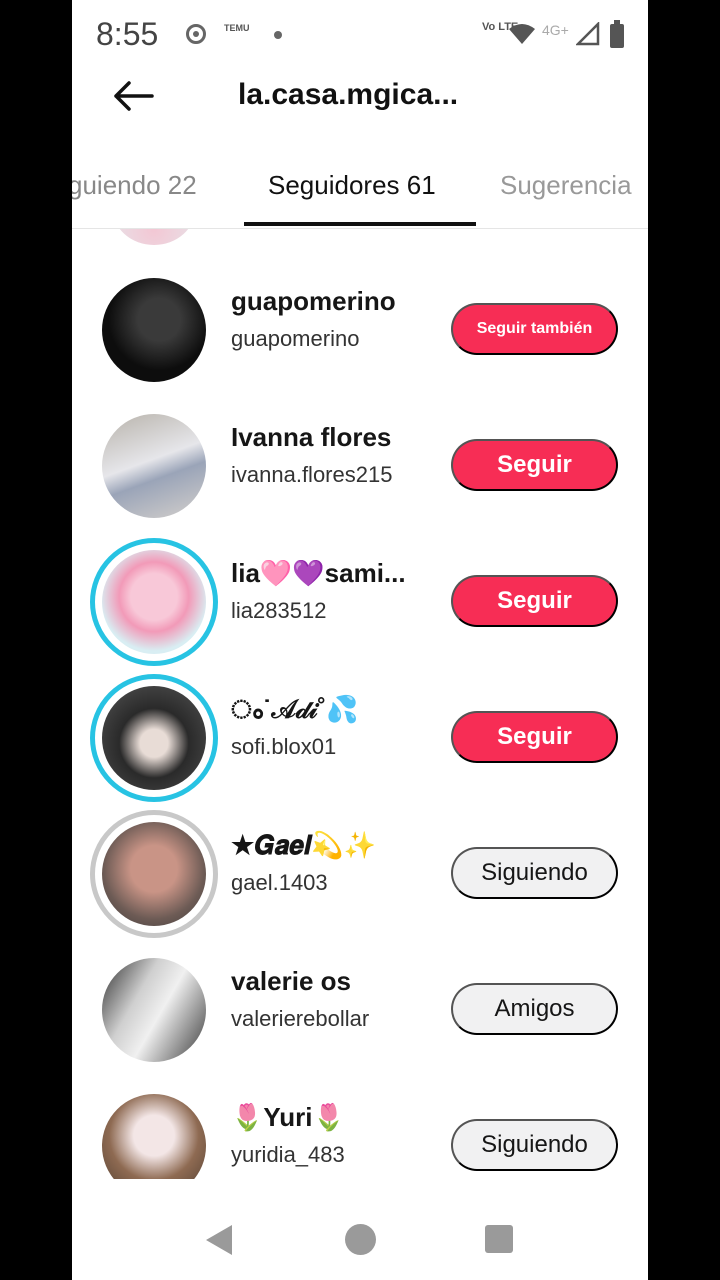 This screenshot has height=1280, width=720. I want to click on system-nav-bar, so click(360, 1230).